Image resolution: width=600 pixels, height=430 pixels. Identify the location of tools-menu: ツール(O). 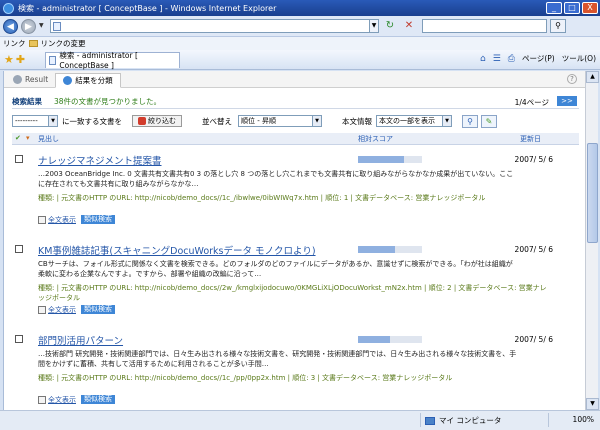
(579, 58).